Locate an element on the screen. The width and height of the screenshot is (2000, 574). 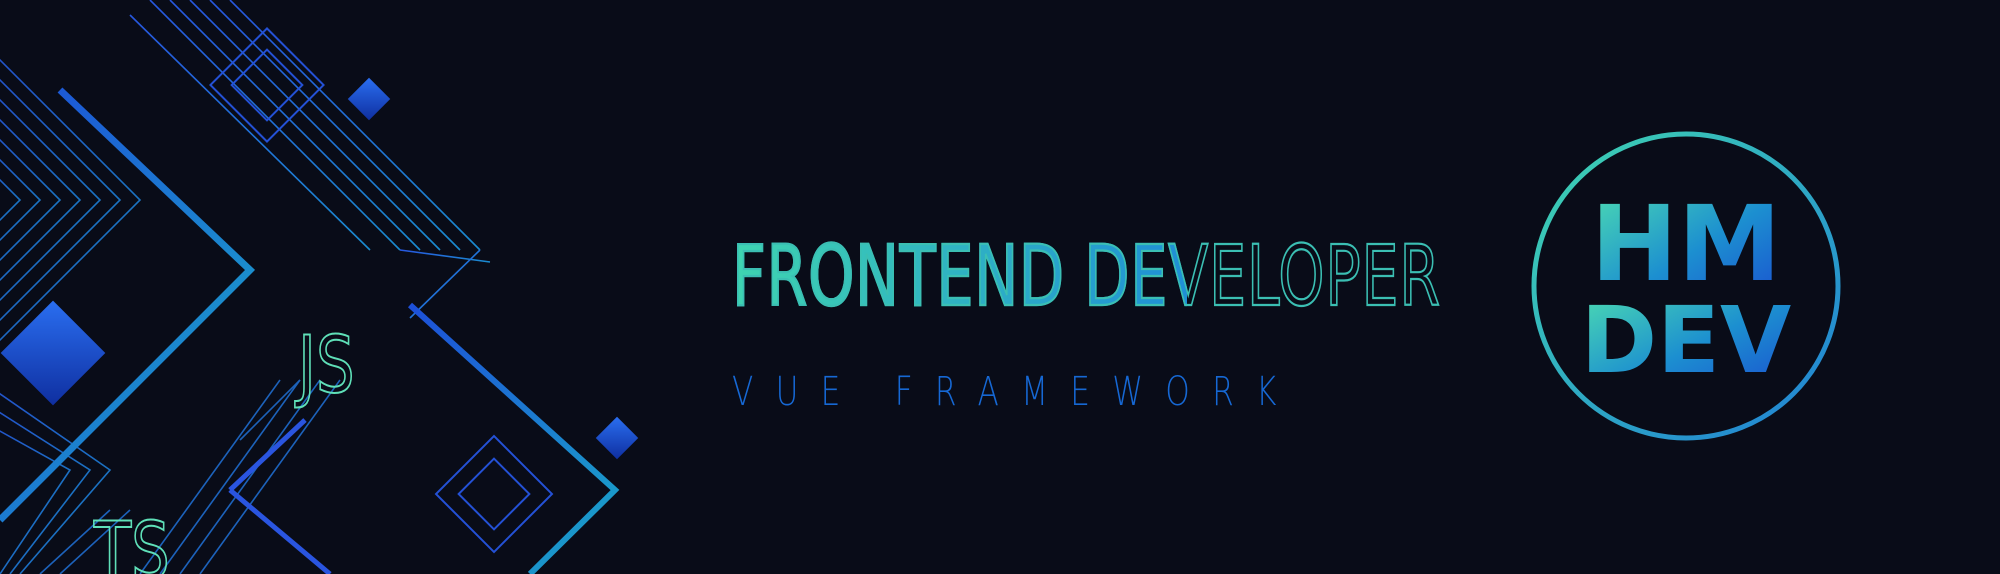
outlined-square-bottom is located at coordinates (494, 494).